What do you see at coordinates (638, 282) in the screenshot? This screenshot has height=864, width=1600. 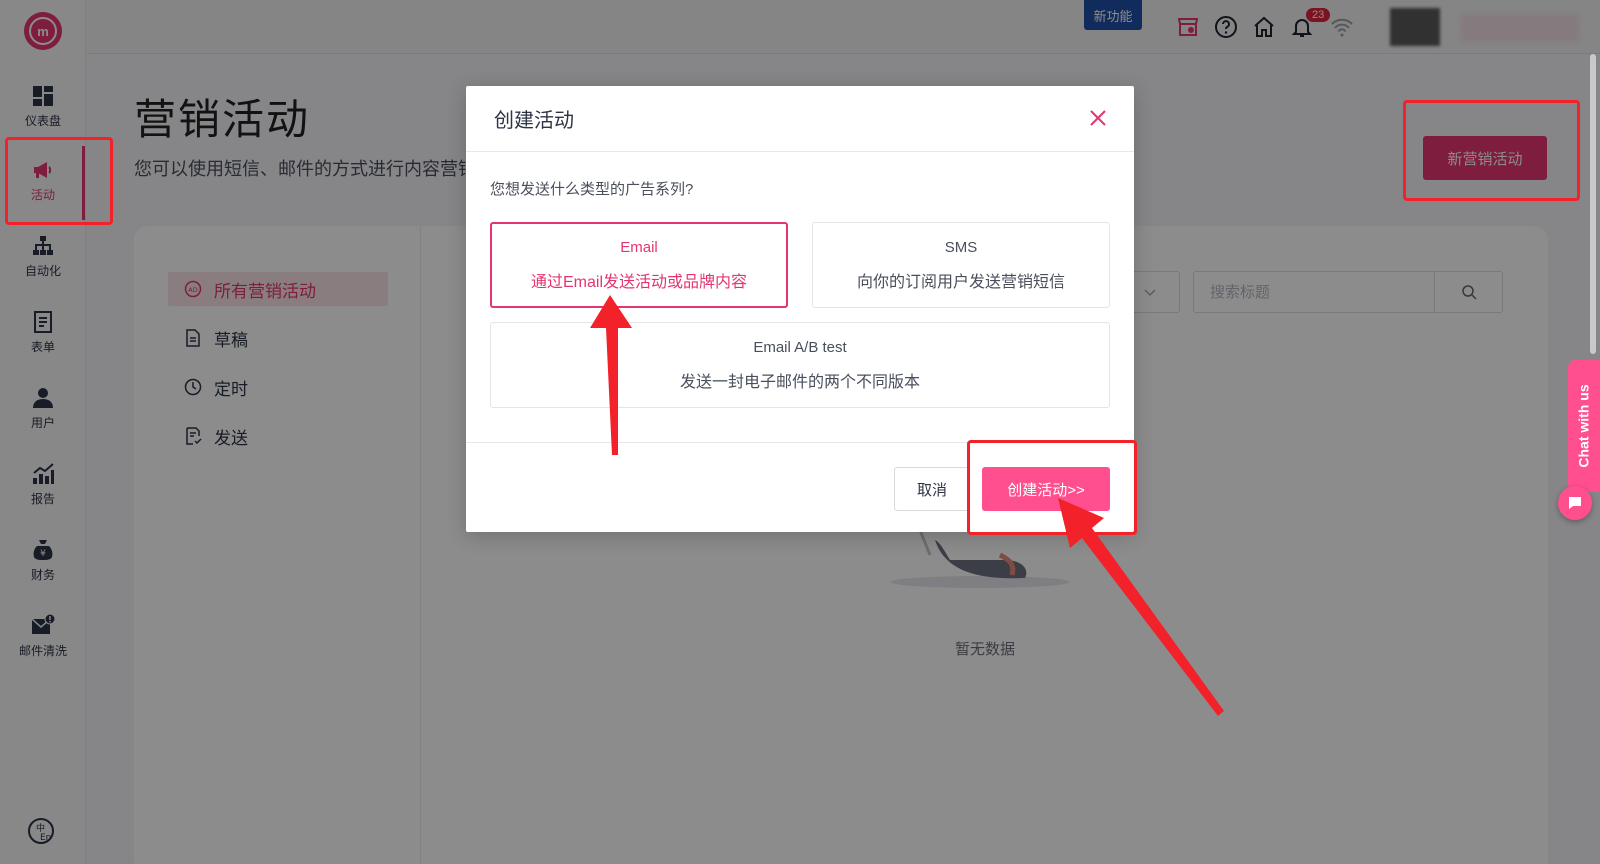 I see `option-description: 通过Email发送活动或品牌内容` at bounding box center [638, 282].